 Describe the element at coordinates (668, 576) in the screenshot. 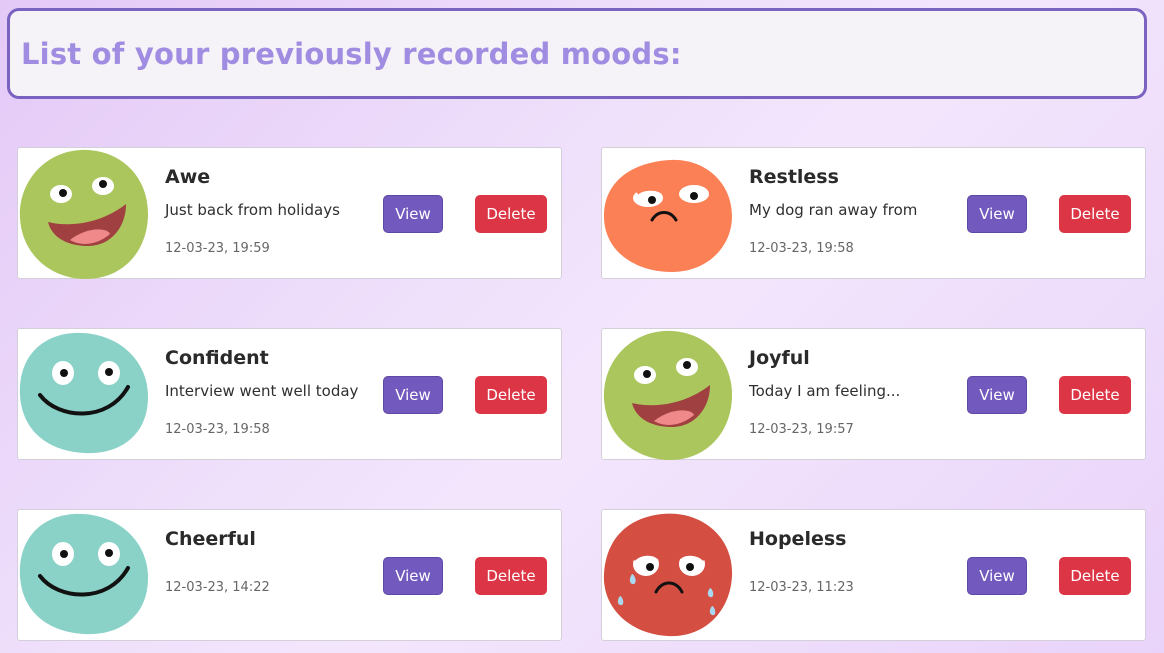

I see `crying-red-face-icon` at that location.